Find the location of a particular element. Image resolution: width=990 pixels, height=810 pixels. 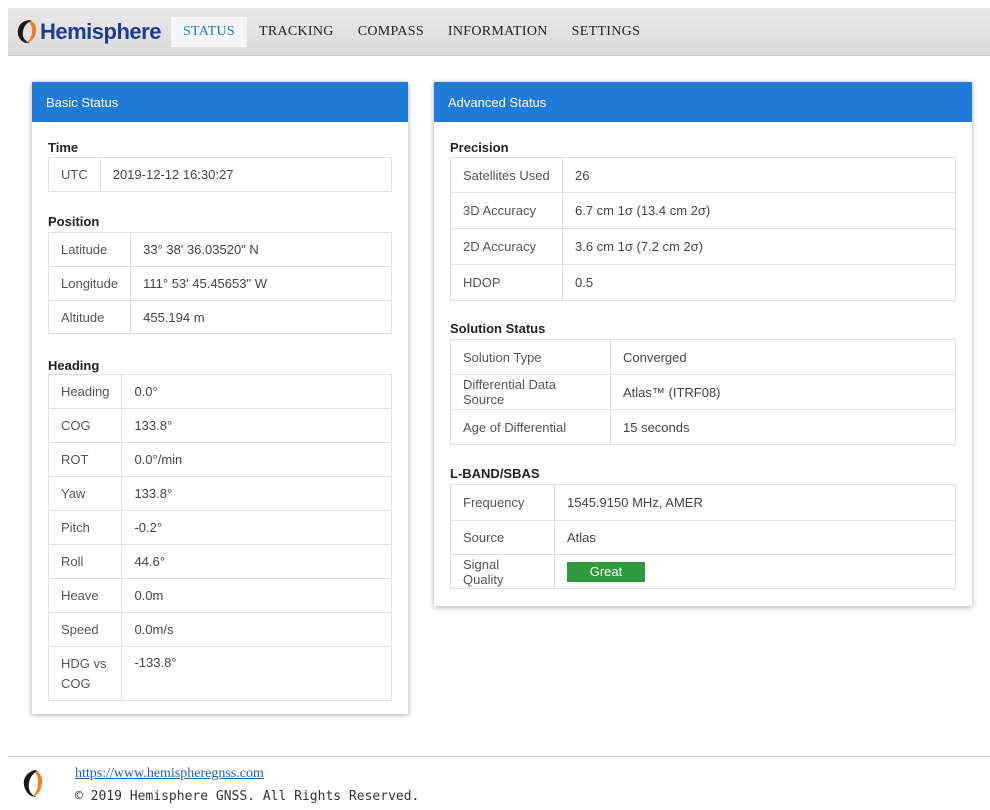

table-row: UTC 2019-12-12 16:30:27 is located at coordinates (220, 174).